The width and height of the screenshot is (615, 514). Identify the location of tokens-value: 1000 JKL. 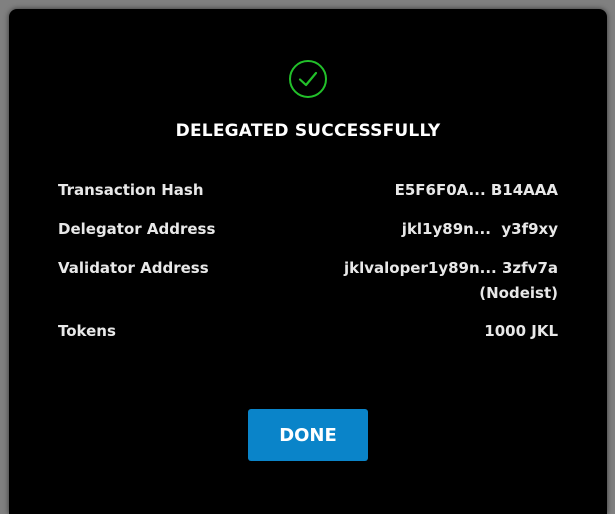
(521, 331).